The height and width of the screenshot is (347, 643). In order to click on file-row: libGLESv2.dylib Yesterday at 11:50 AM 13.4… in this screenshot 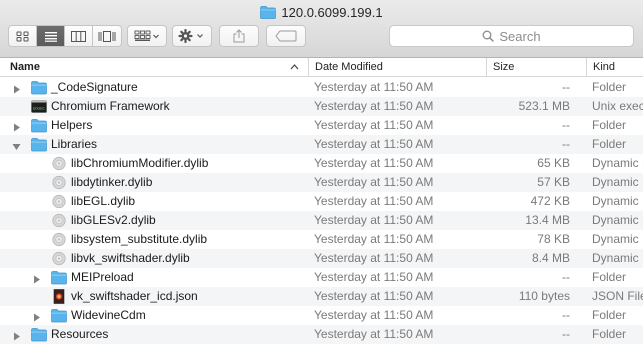, I will do `click(321, 220)`.